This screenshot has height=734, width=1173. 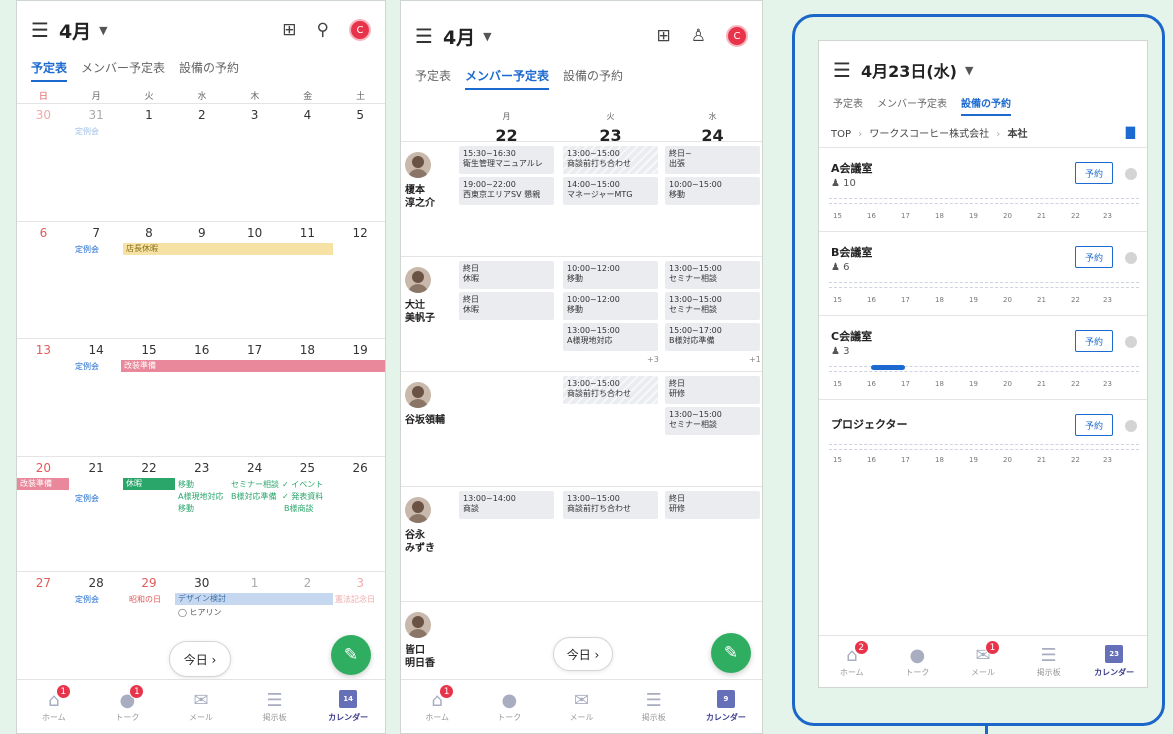 I want to click on calendar-day: 17, so click(x=254, y=350).